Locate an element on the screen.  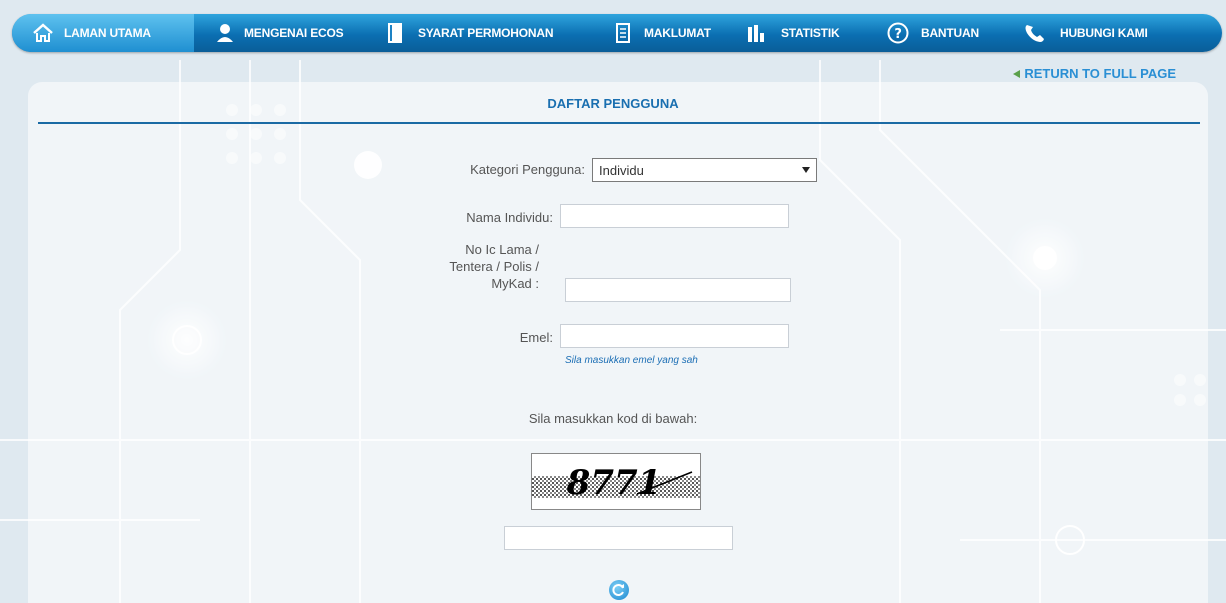
page-title: DAFTAR PENGGUNA is located at coordinates (613, 103).